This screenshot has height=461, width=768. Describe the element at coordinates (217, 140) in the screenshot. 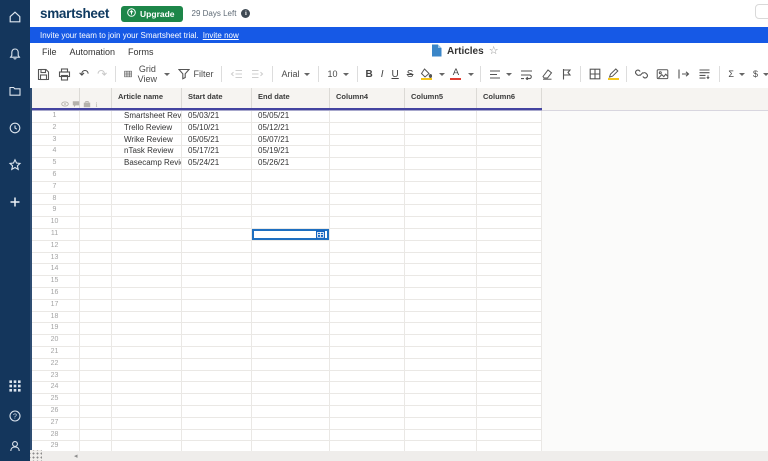

I see `grid-cell: 05/05/21` at that location.